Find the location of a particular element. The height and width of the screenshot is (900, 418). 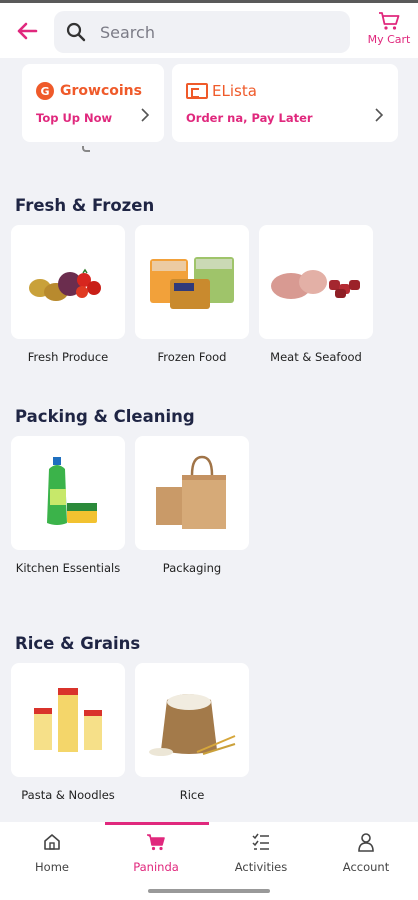

nav-label: Account is located at coordinates (366, 867).